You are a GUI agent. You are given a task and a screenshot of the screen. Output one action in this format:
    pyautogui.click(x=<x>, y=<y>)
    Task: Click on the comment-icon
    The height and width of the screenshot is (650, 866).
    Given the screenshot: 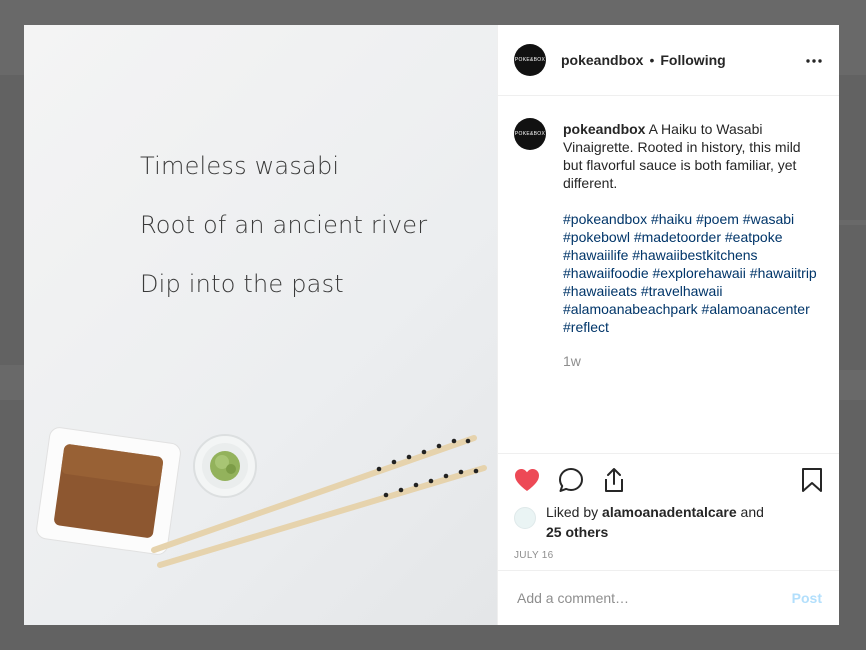 What is the action you would take?
    pyautogui.click(x=571, y=480)
    